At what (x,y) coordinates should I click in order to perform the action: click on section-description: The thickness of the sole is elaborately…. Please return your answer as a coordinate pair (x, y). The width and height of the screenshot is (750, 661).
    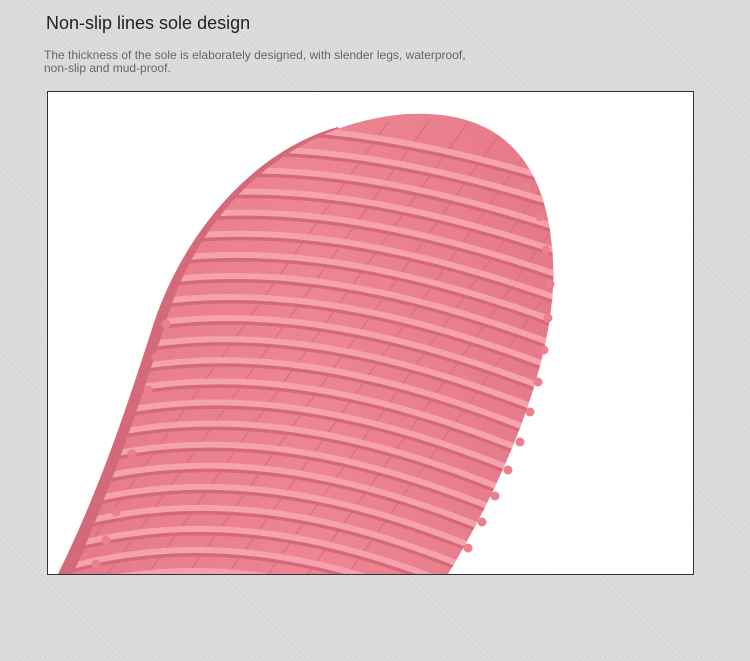
    Looking at the image, I should click on (274, 62).